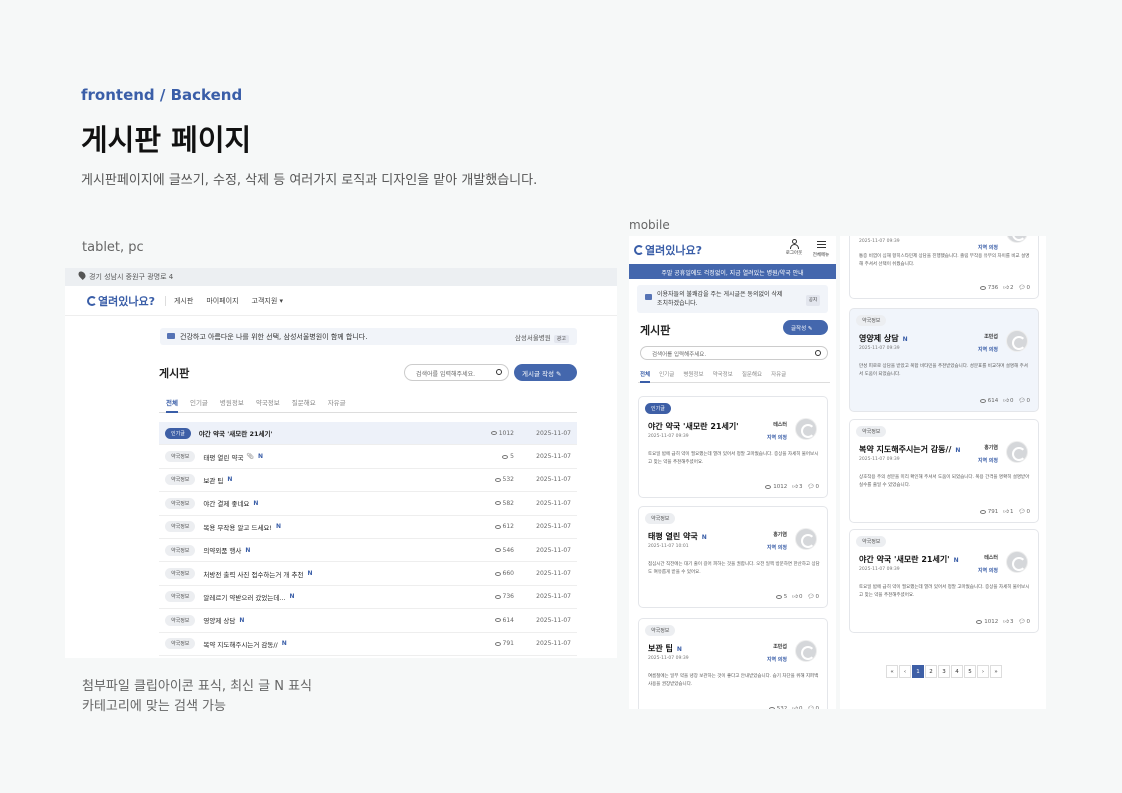 The height and width of the screenshot is (793, 1122). Describe the element at coordinates (368, 481) in the screenshot. I see `table-row: 약국정보 보관 팁 N 532 2025-11-07` at that location.